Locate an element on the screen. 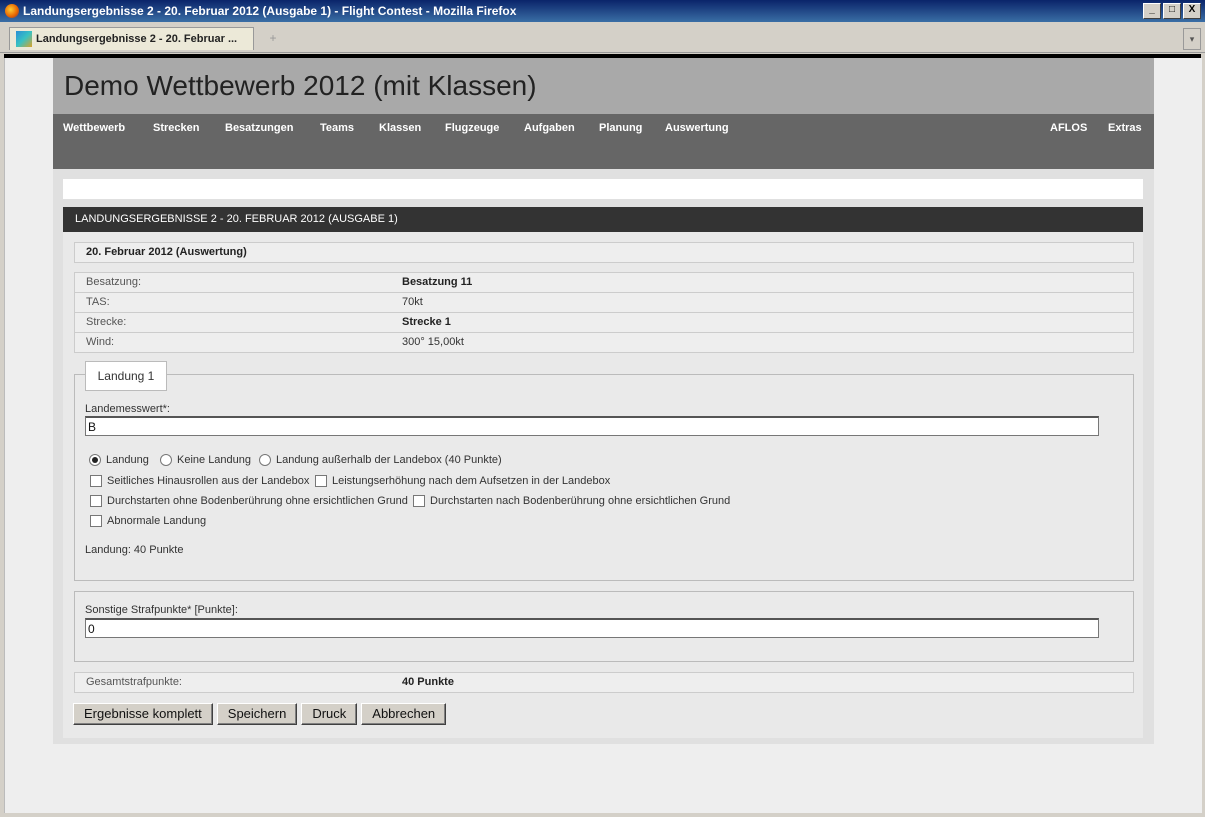 This screenshot has height=817, width=1205. info-value: Besatzung 11 is located at coordinates (437, 282).